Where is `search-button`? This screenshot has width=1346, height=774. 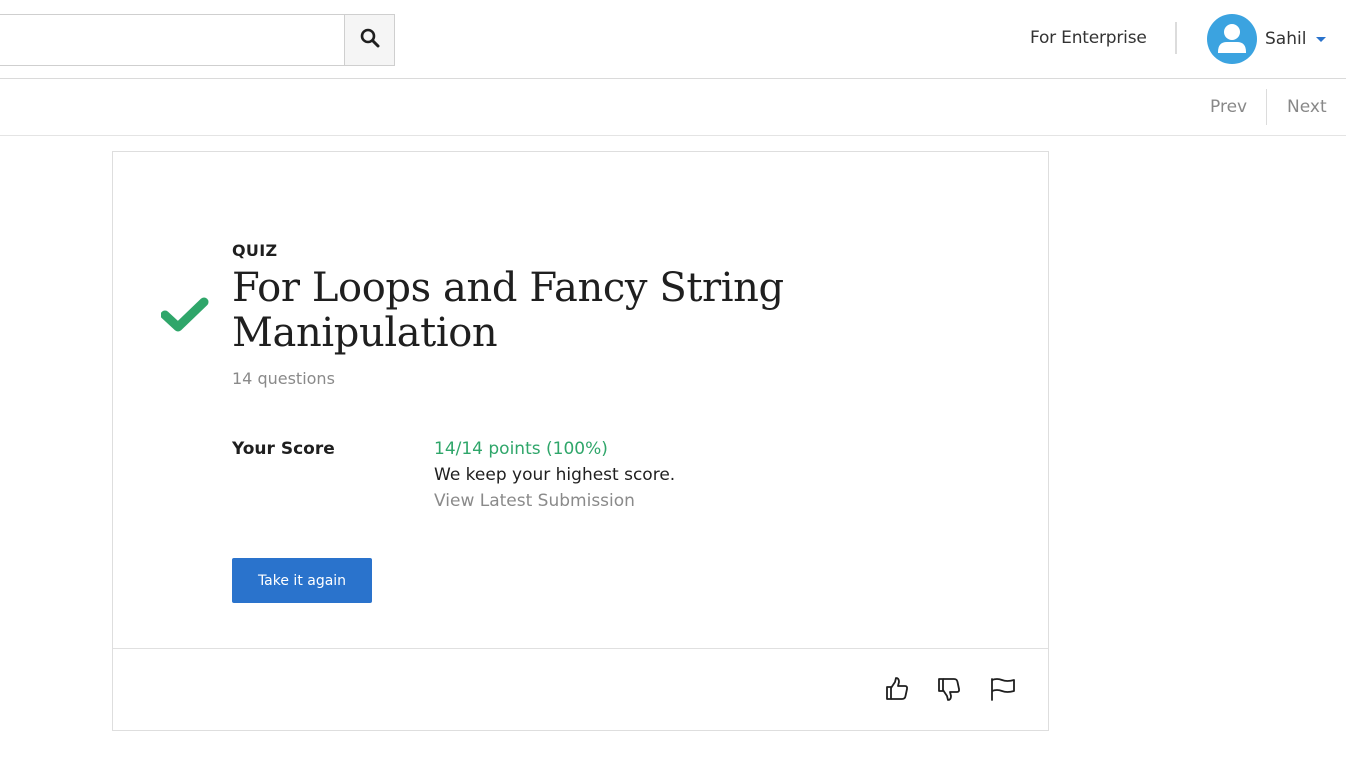
search-button is located at coordinates (369, 40).